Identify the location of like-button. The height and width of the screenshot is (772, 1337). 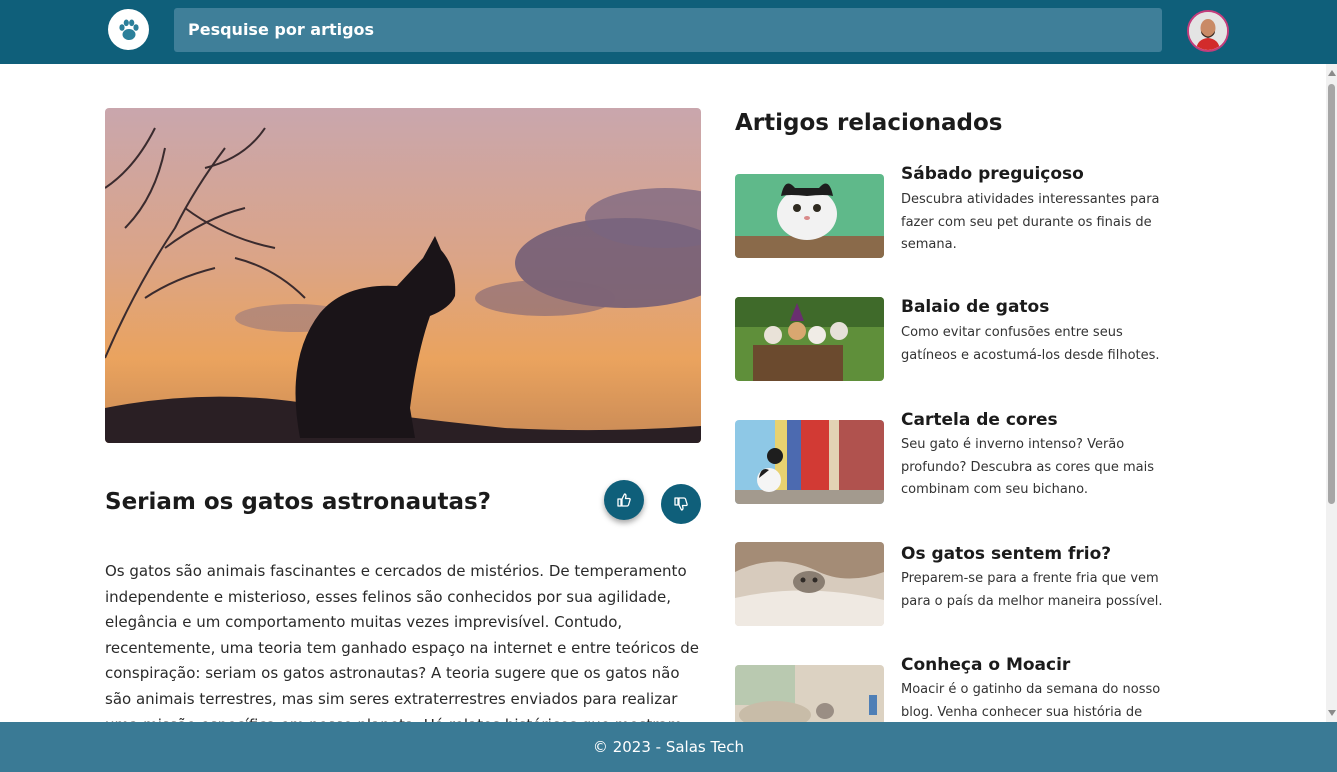
(624, 500).